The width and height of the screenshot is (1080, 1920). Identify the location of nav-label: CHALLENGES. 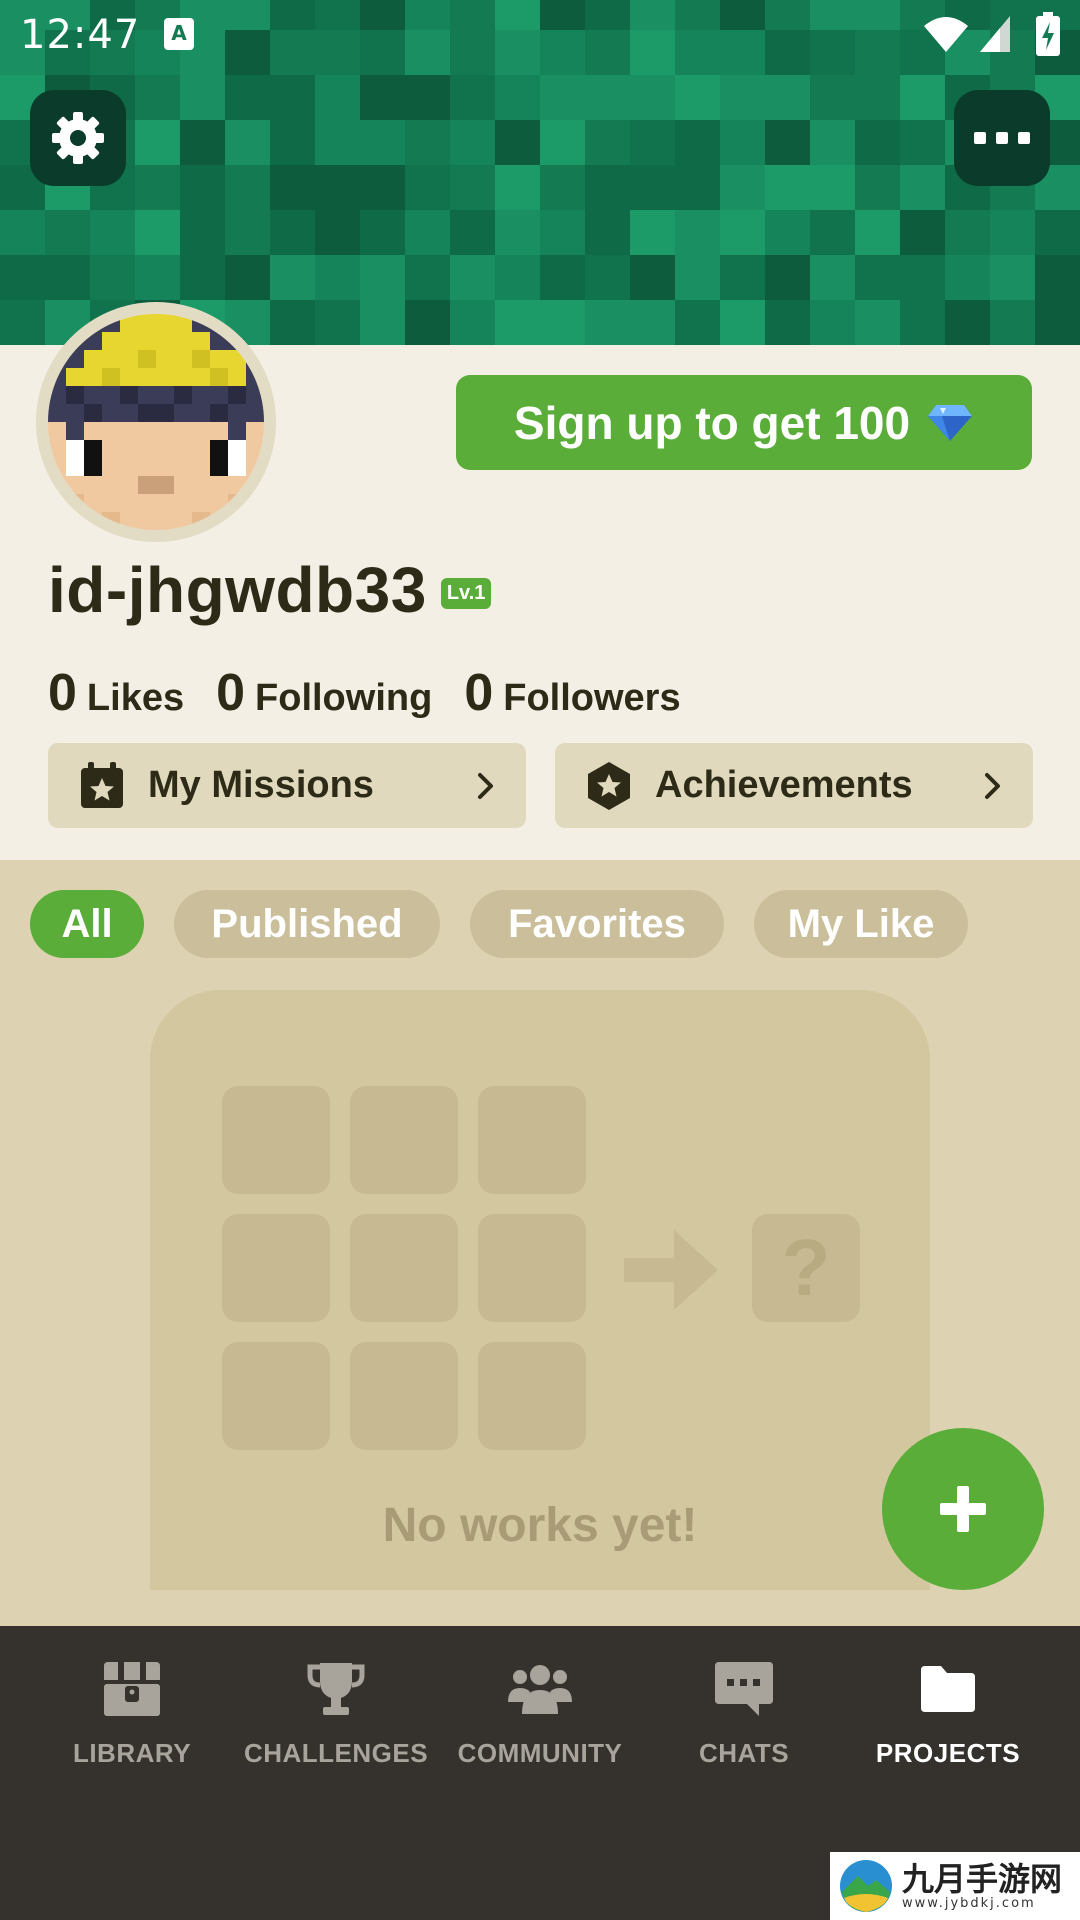
(336, 1753).